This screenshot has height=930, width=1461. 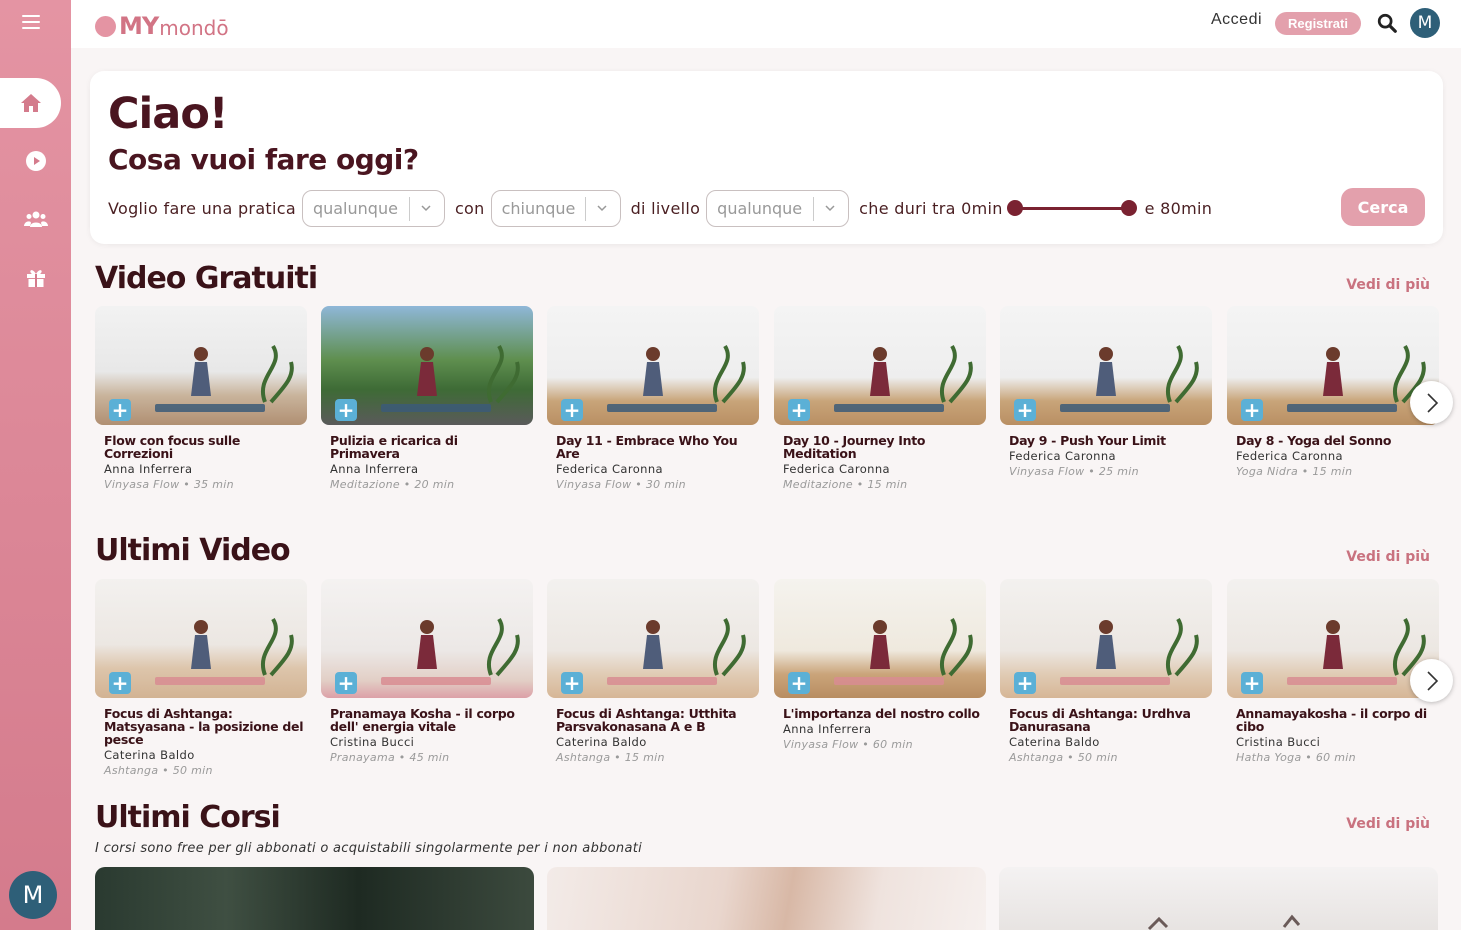 What do you see at coordinates (1387, 23) in the screenshot?
I see `search-icon` at bounding box center [1387, 23].